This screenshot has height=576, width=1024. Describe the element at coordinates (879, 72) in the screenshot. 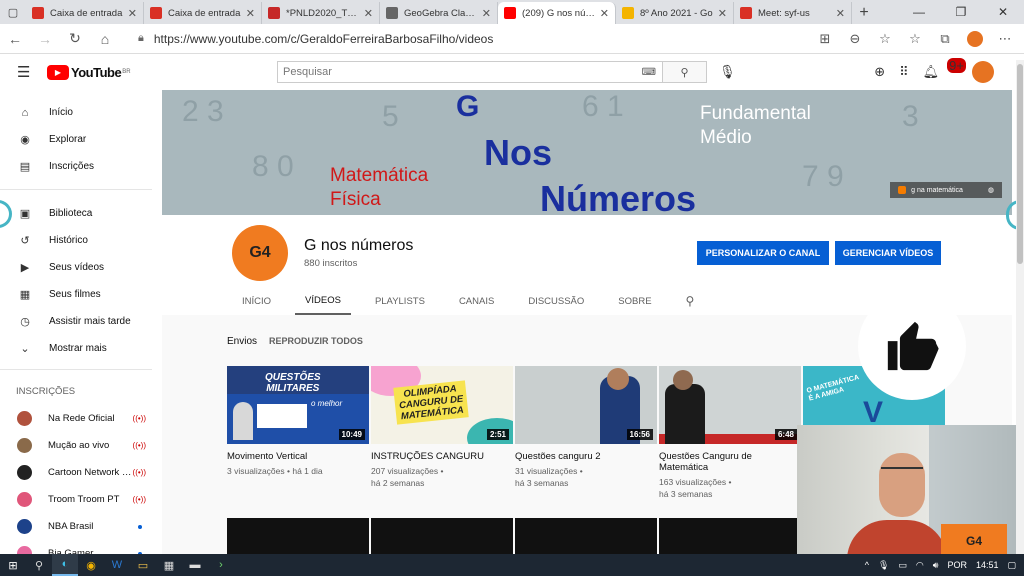

I see `create-video-icon: ⊕` at that location.